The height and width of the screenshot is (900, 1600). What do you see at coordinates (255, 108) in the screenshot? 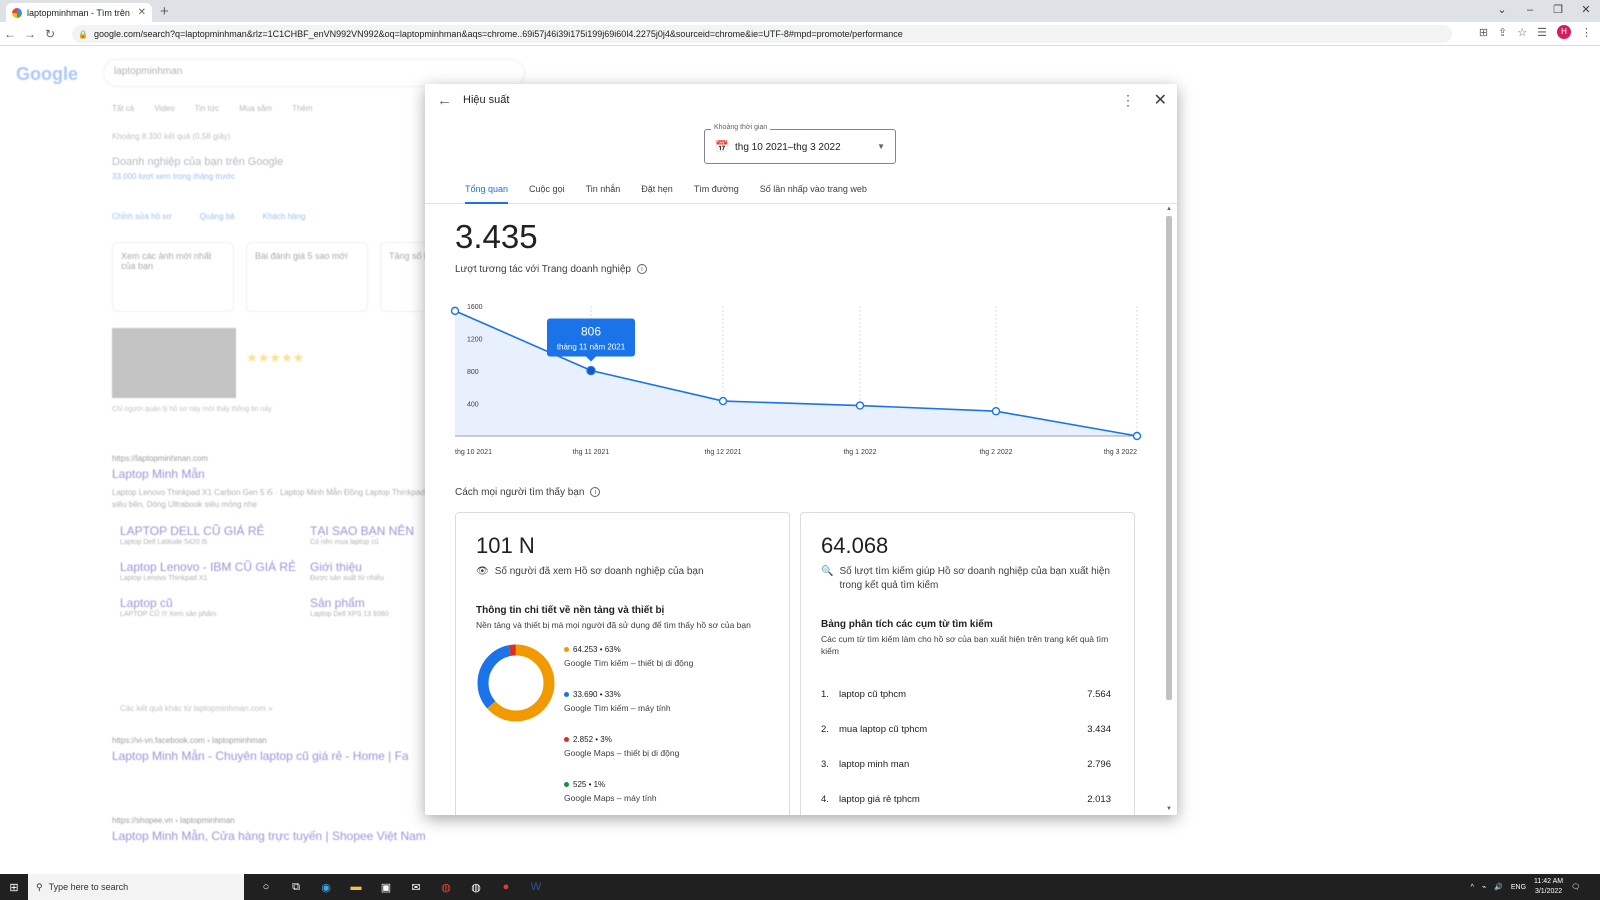
I see `filter-shopping: Mua sắm` at bounding box center [255, 108].